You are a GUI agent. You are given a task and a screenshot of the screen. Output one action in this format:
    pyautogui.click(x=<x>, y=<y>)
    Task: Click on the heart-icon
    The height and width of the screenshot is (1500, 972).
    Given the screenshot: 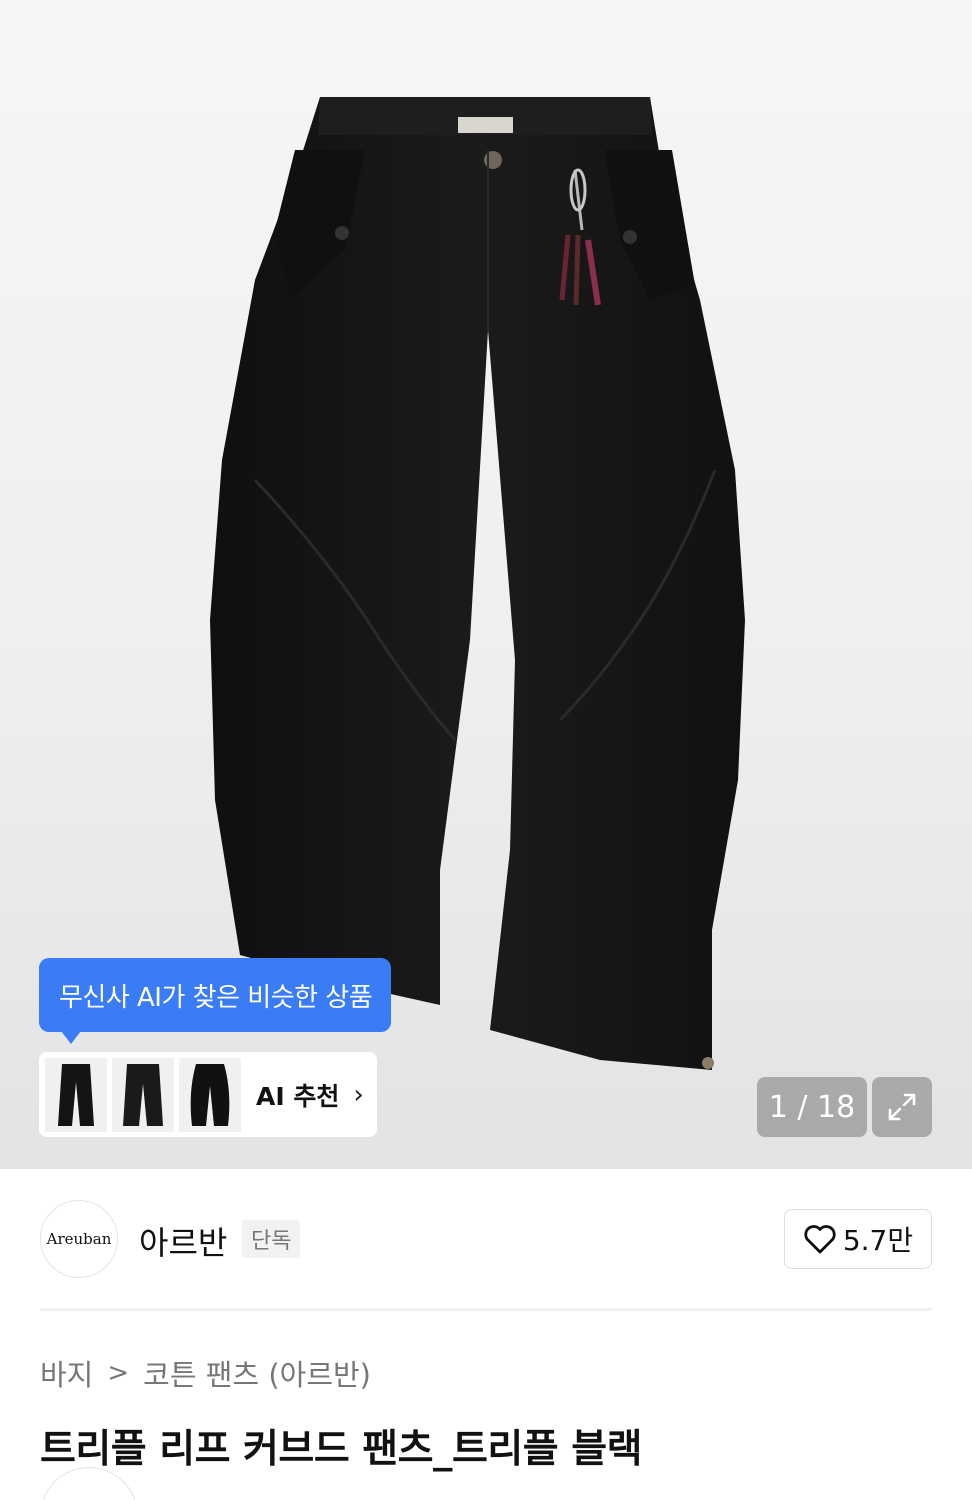 What is the action you would take?
    pyautogui.click(x=820, y=1239)
    